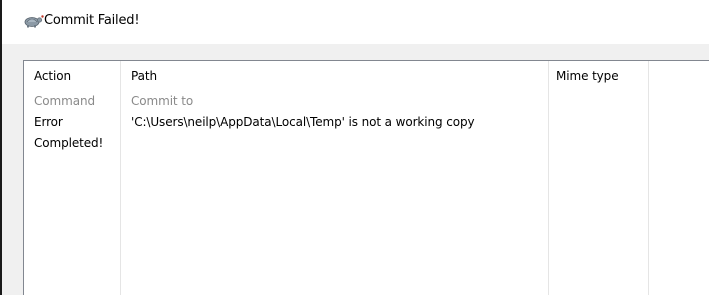 This screenshot has width=709, height=295. What do you see at coordinates (355, 22) in the screenshot?
I see `title-bar: Commit Failed!` at bounding box center [355, 22].